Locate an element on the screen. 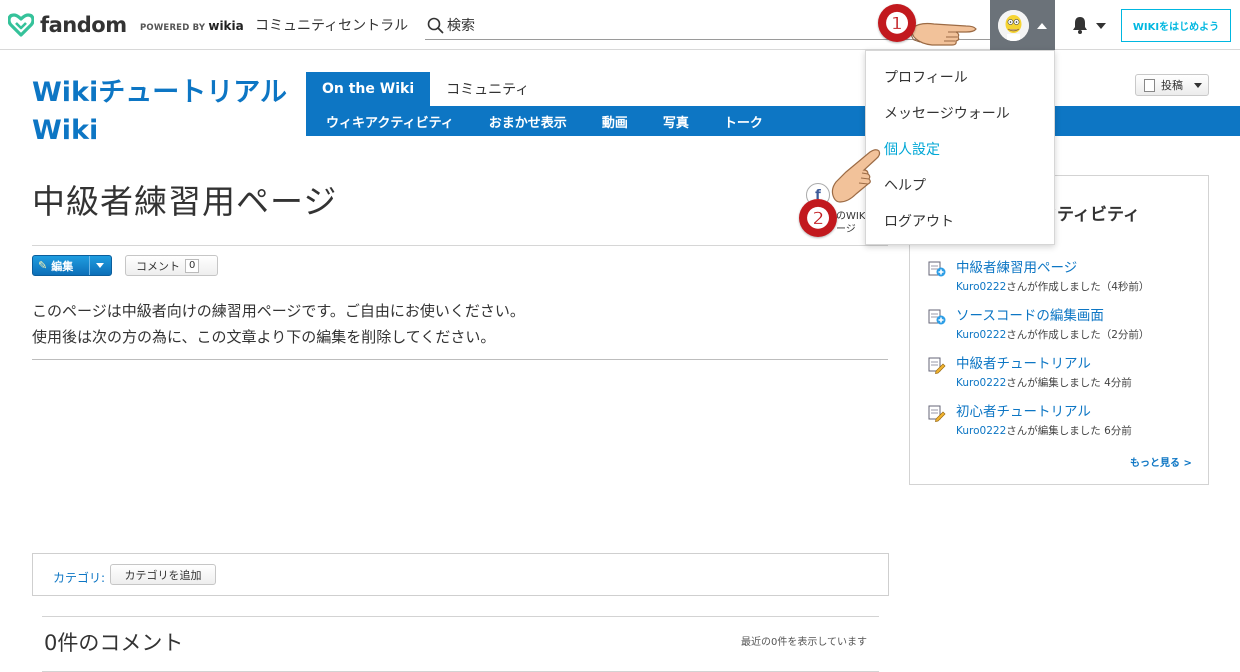 The image size is (1240, 672). activity-meta: Kuro0222さんが編集しました 6分前 is located at coordinates (1044, 430).